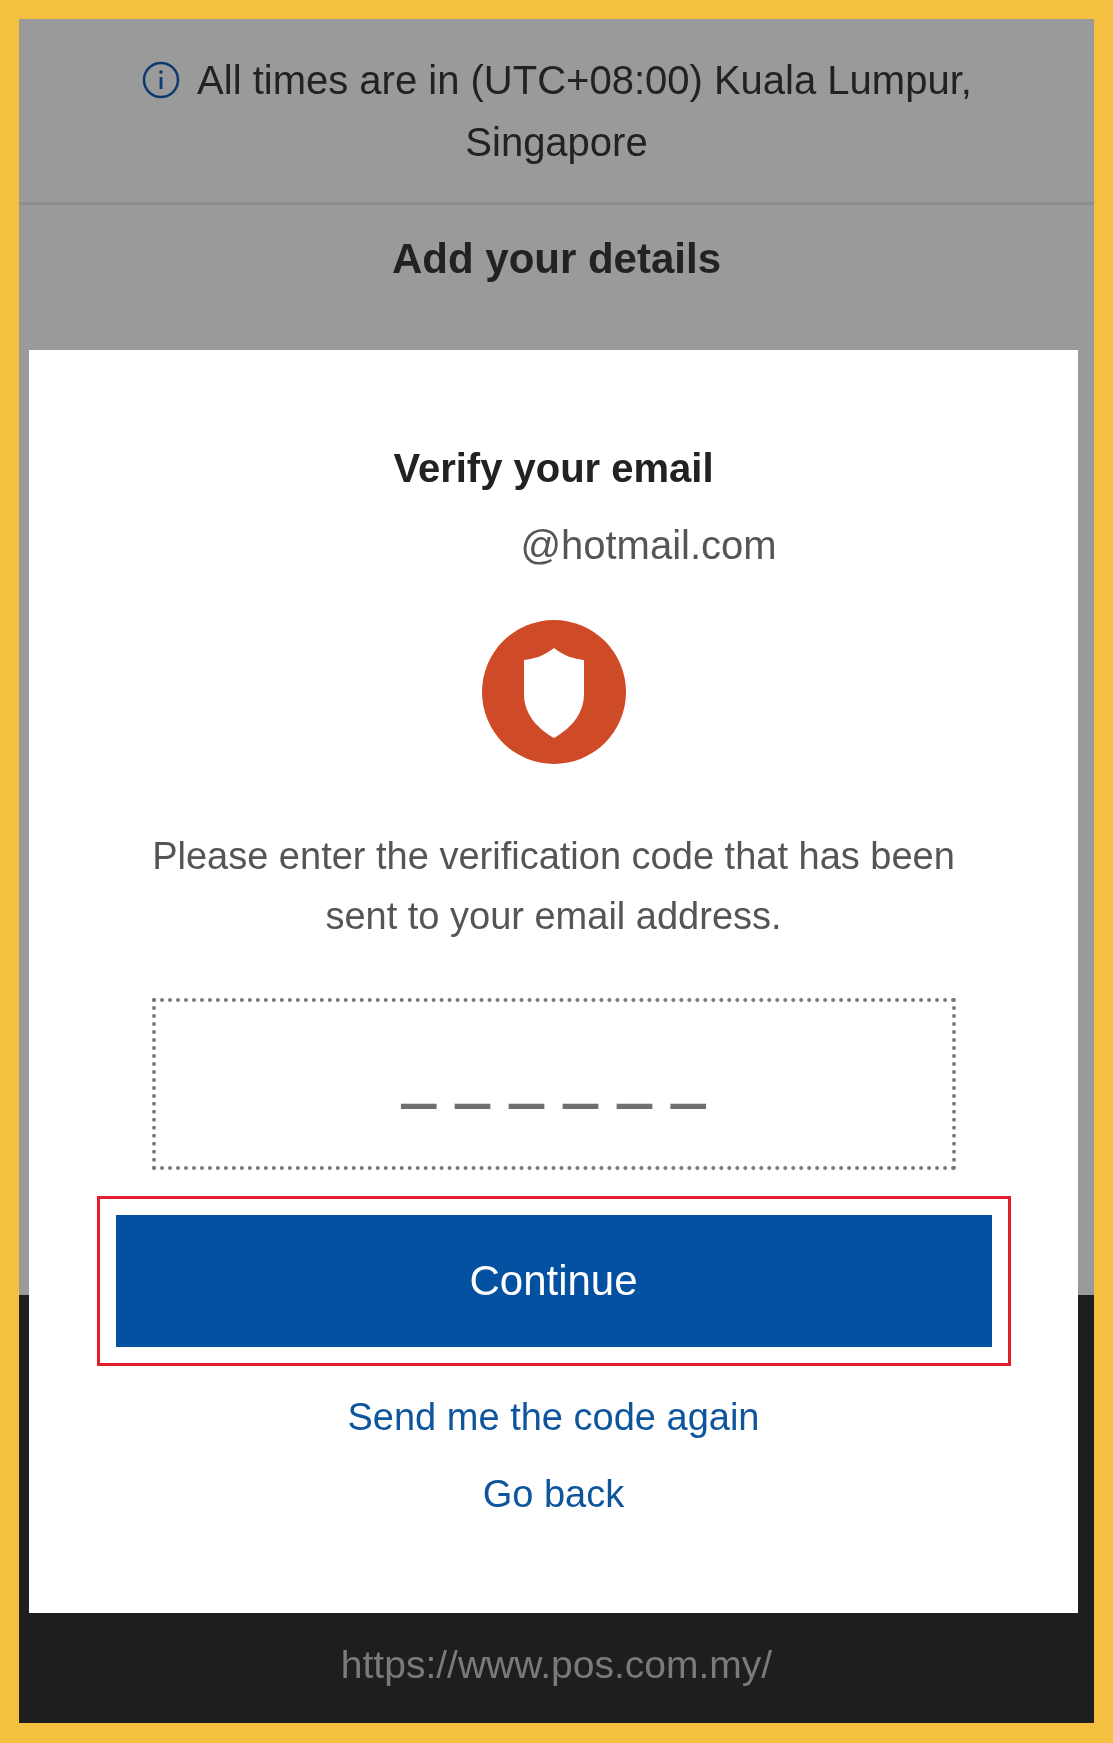  Describe the element at coordinates (553, 468) in the screenshot. I see `dialog-title: Verify your email` at that location.